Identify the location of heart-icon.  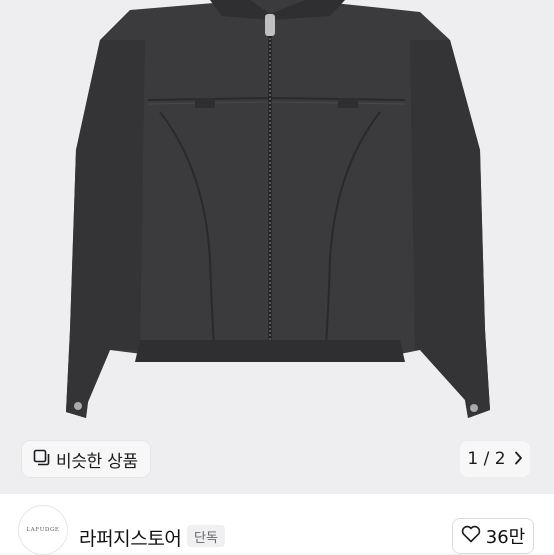
(471, 536).